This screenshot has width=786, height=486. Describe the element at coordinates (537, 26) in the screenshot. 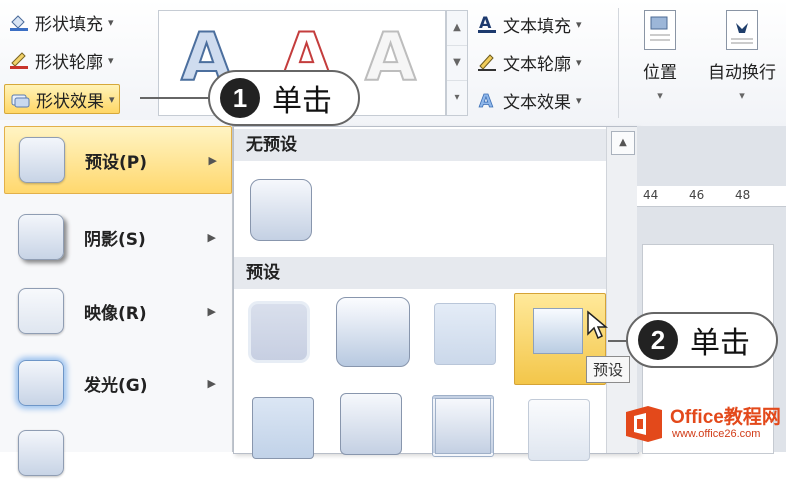

I see `text-fill-label: 文本填充` at that location.